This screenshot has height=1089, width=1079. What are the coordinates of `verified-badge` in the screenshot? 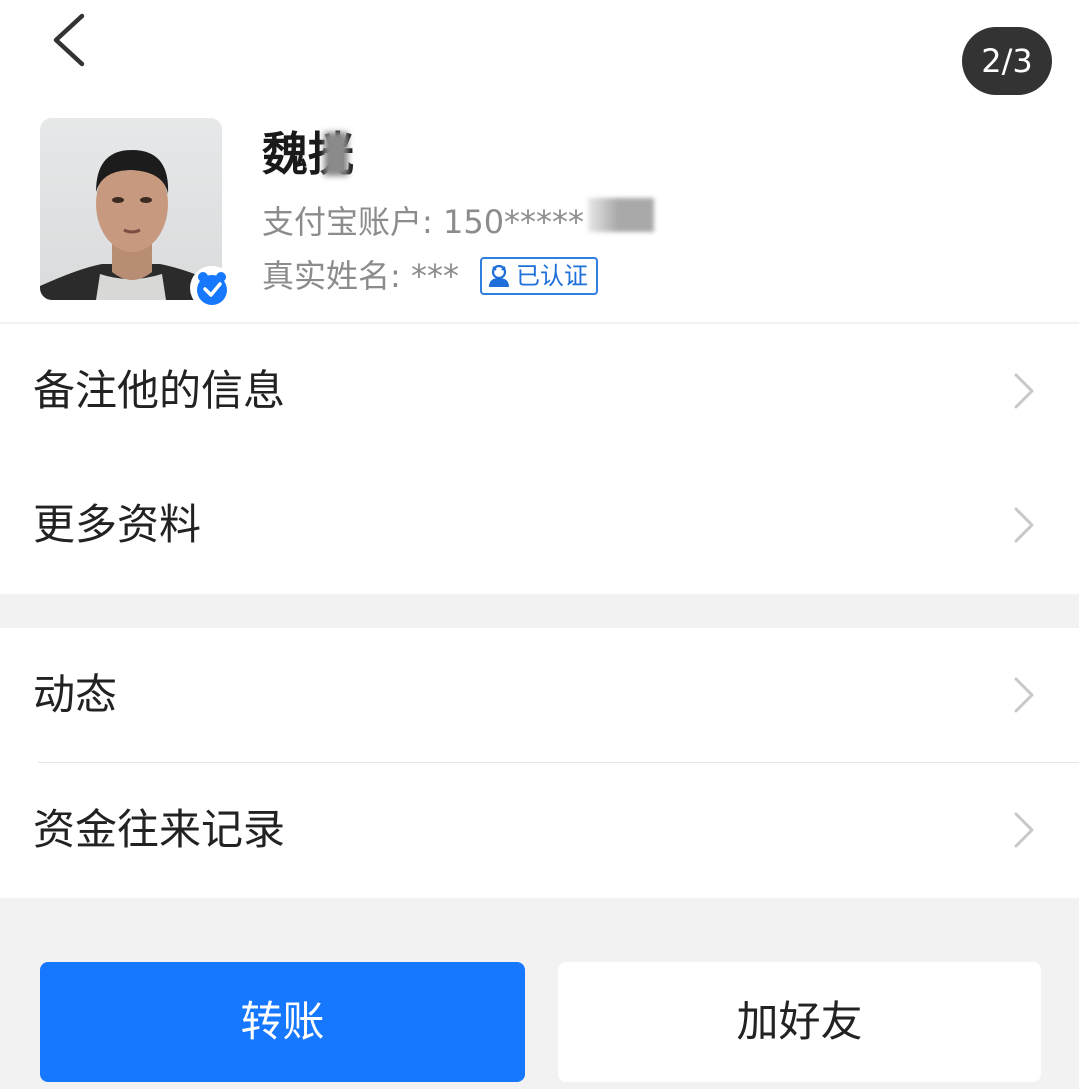 It's located at (212, 288).